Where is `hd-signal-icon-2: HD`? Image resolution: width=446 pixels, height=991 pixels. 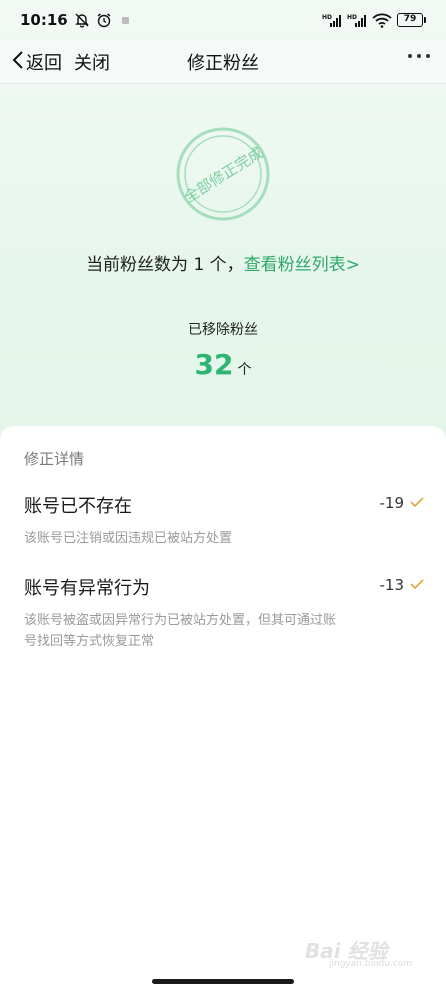 hd-signal-icon-2: HD is located at coordinates (357, 20).